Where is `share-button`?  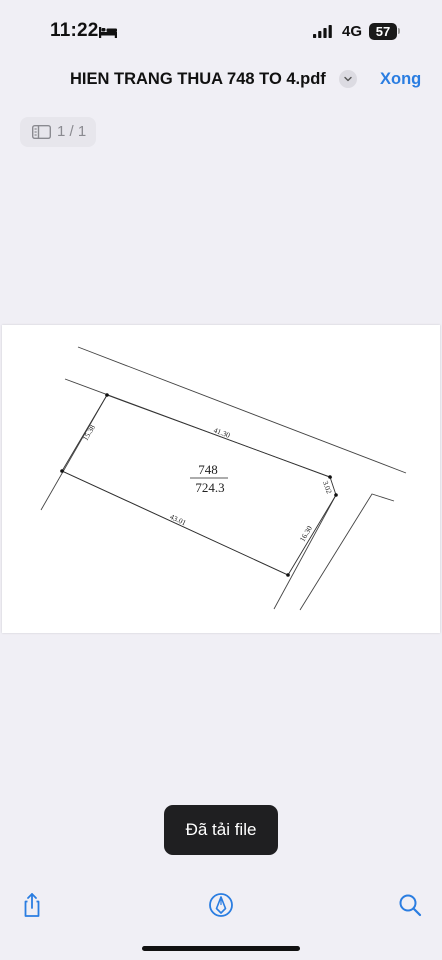
share-button is located at coordinates (32, 905).